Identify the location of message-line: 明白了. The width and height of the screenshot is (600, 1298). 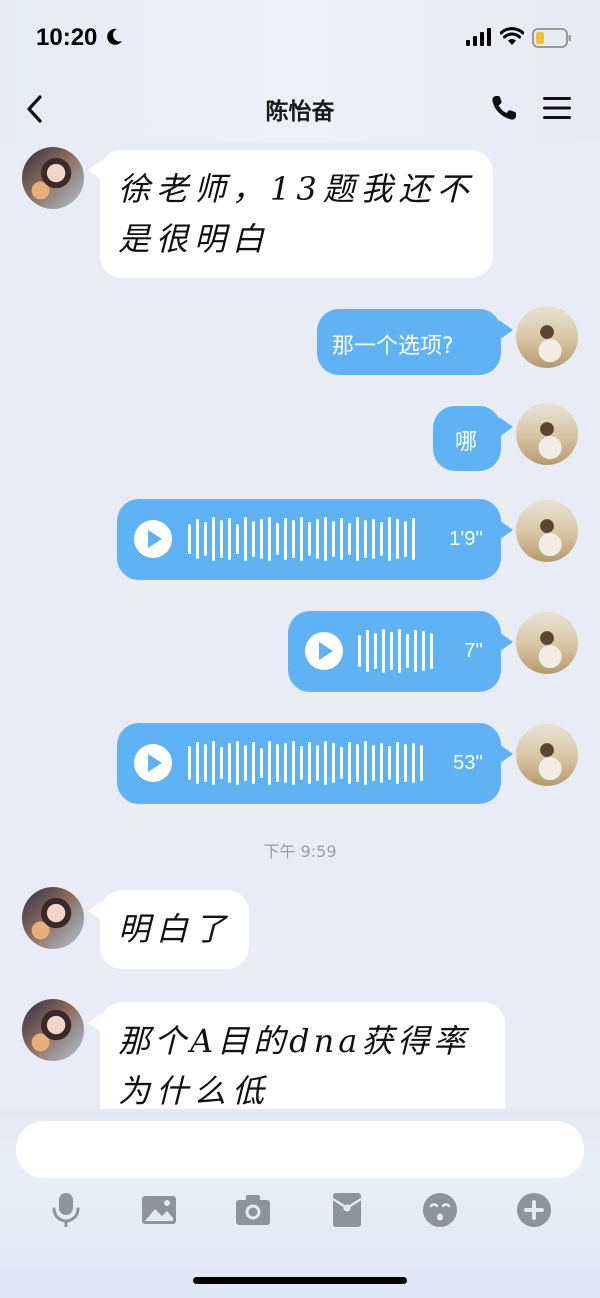
(175, 929).